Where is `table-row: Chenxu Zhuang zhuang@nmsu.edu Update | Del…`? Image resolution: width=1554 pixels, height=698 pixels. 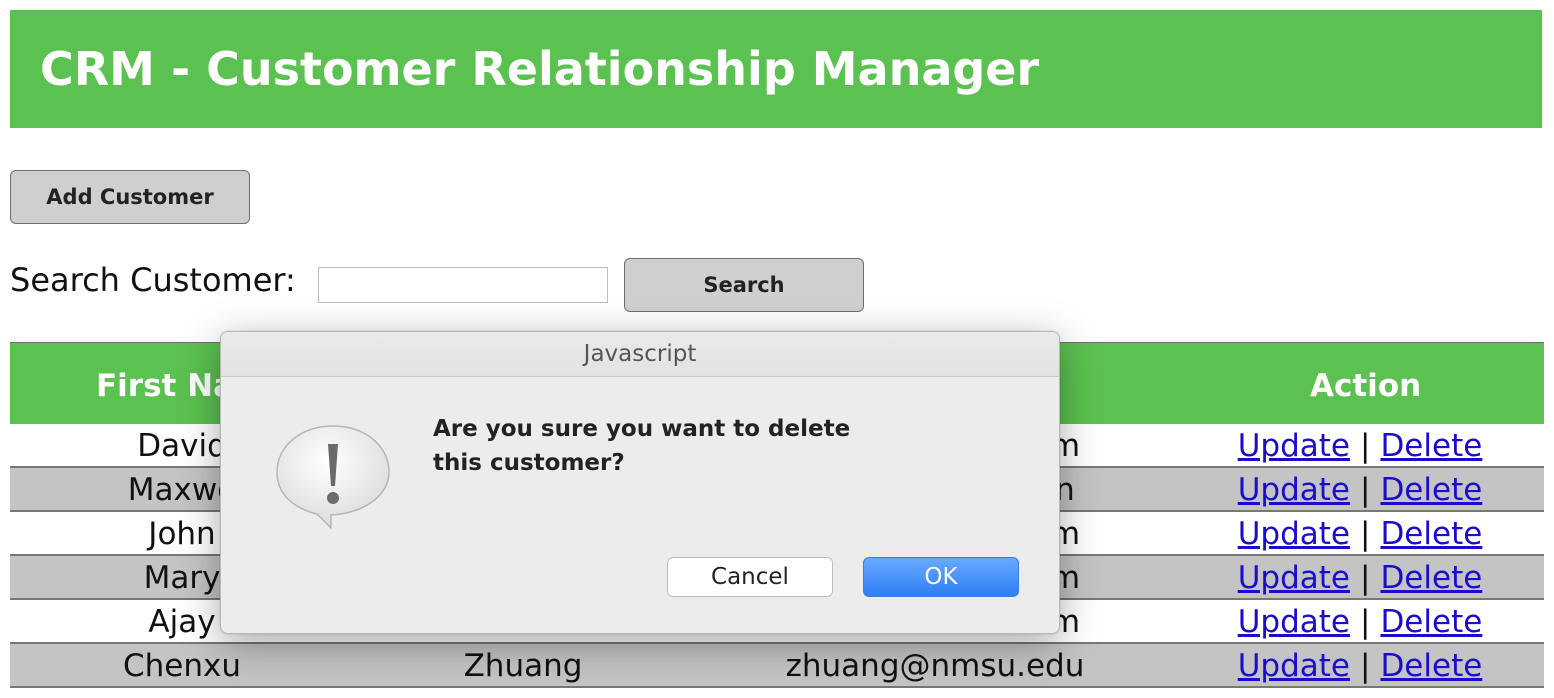
table-row: Chenxu Zhuang zhuang@nmsu.edu Update | Del… is located at coordinates (777, 666).